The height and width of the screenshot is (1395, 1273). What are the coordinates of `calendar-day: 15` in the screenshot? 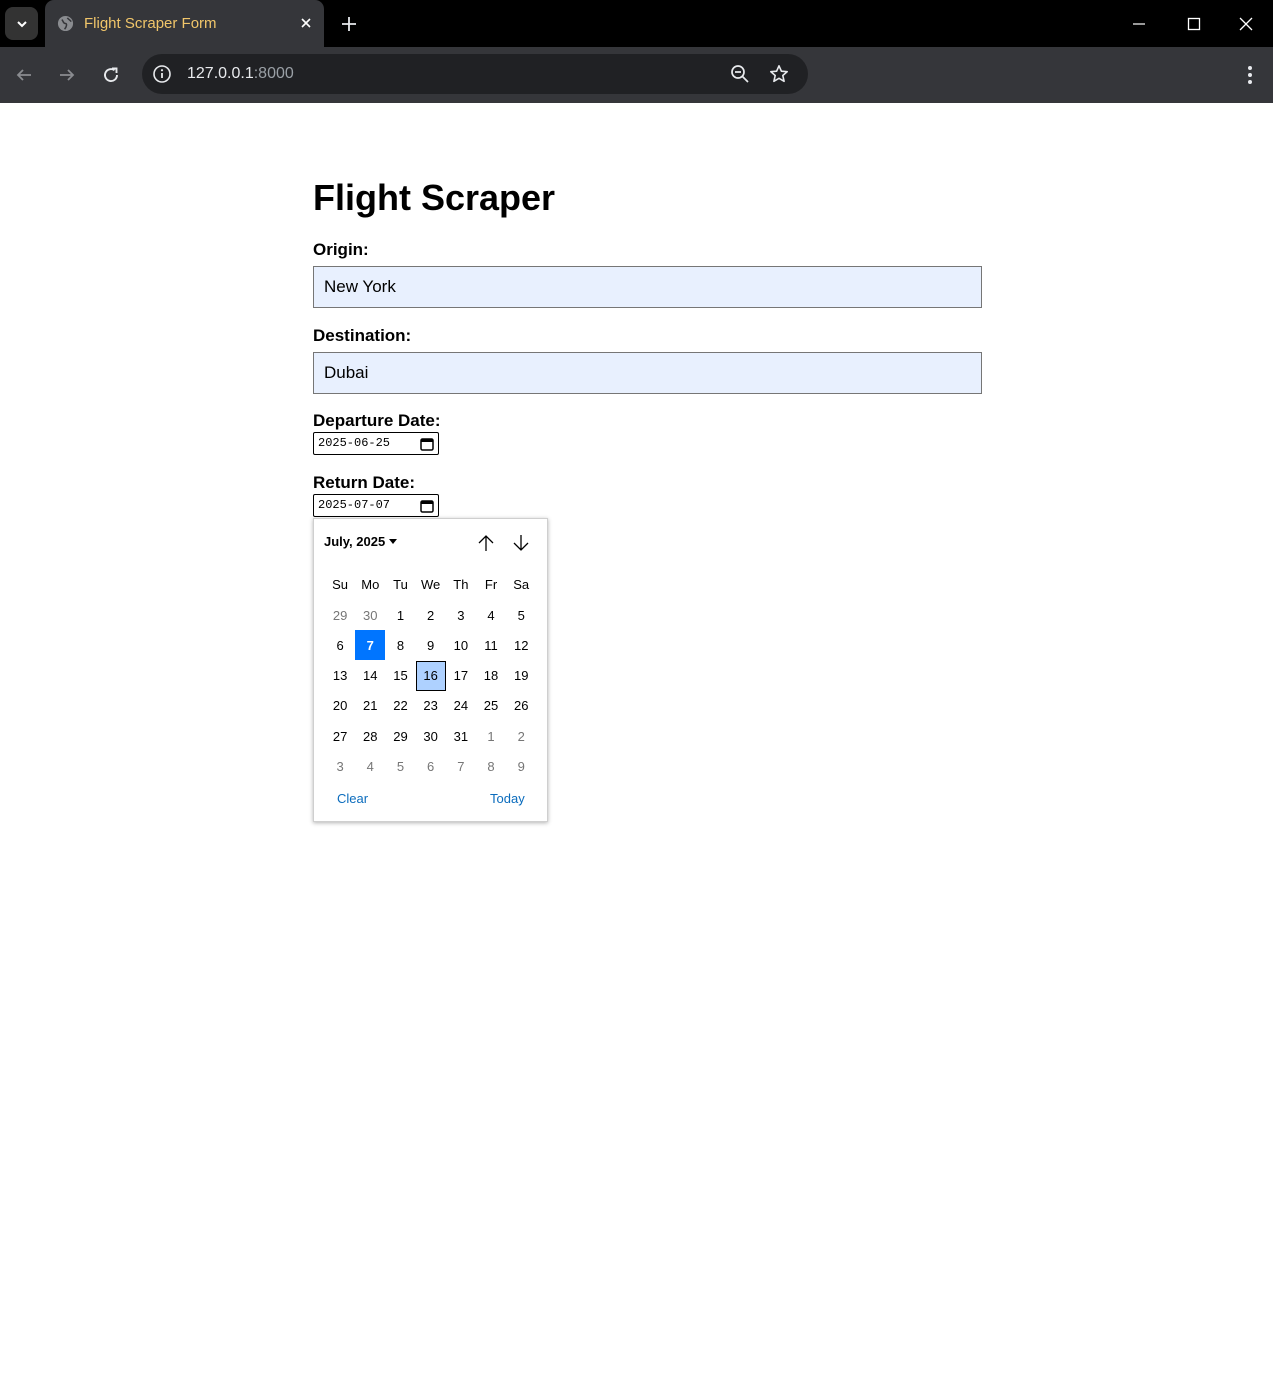 It's located at (400, 676).